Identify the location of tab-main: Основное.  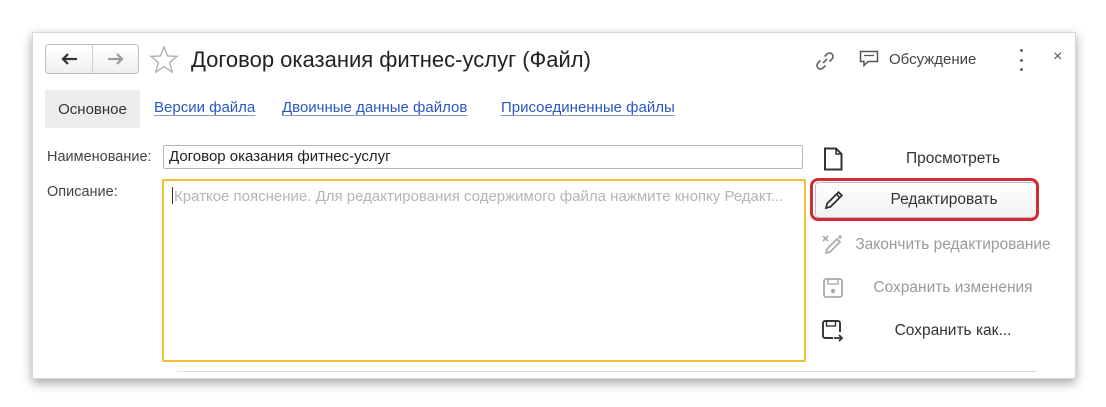
(92, 109).